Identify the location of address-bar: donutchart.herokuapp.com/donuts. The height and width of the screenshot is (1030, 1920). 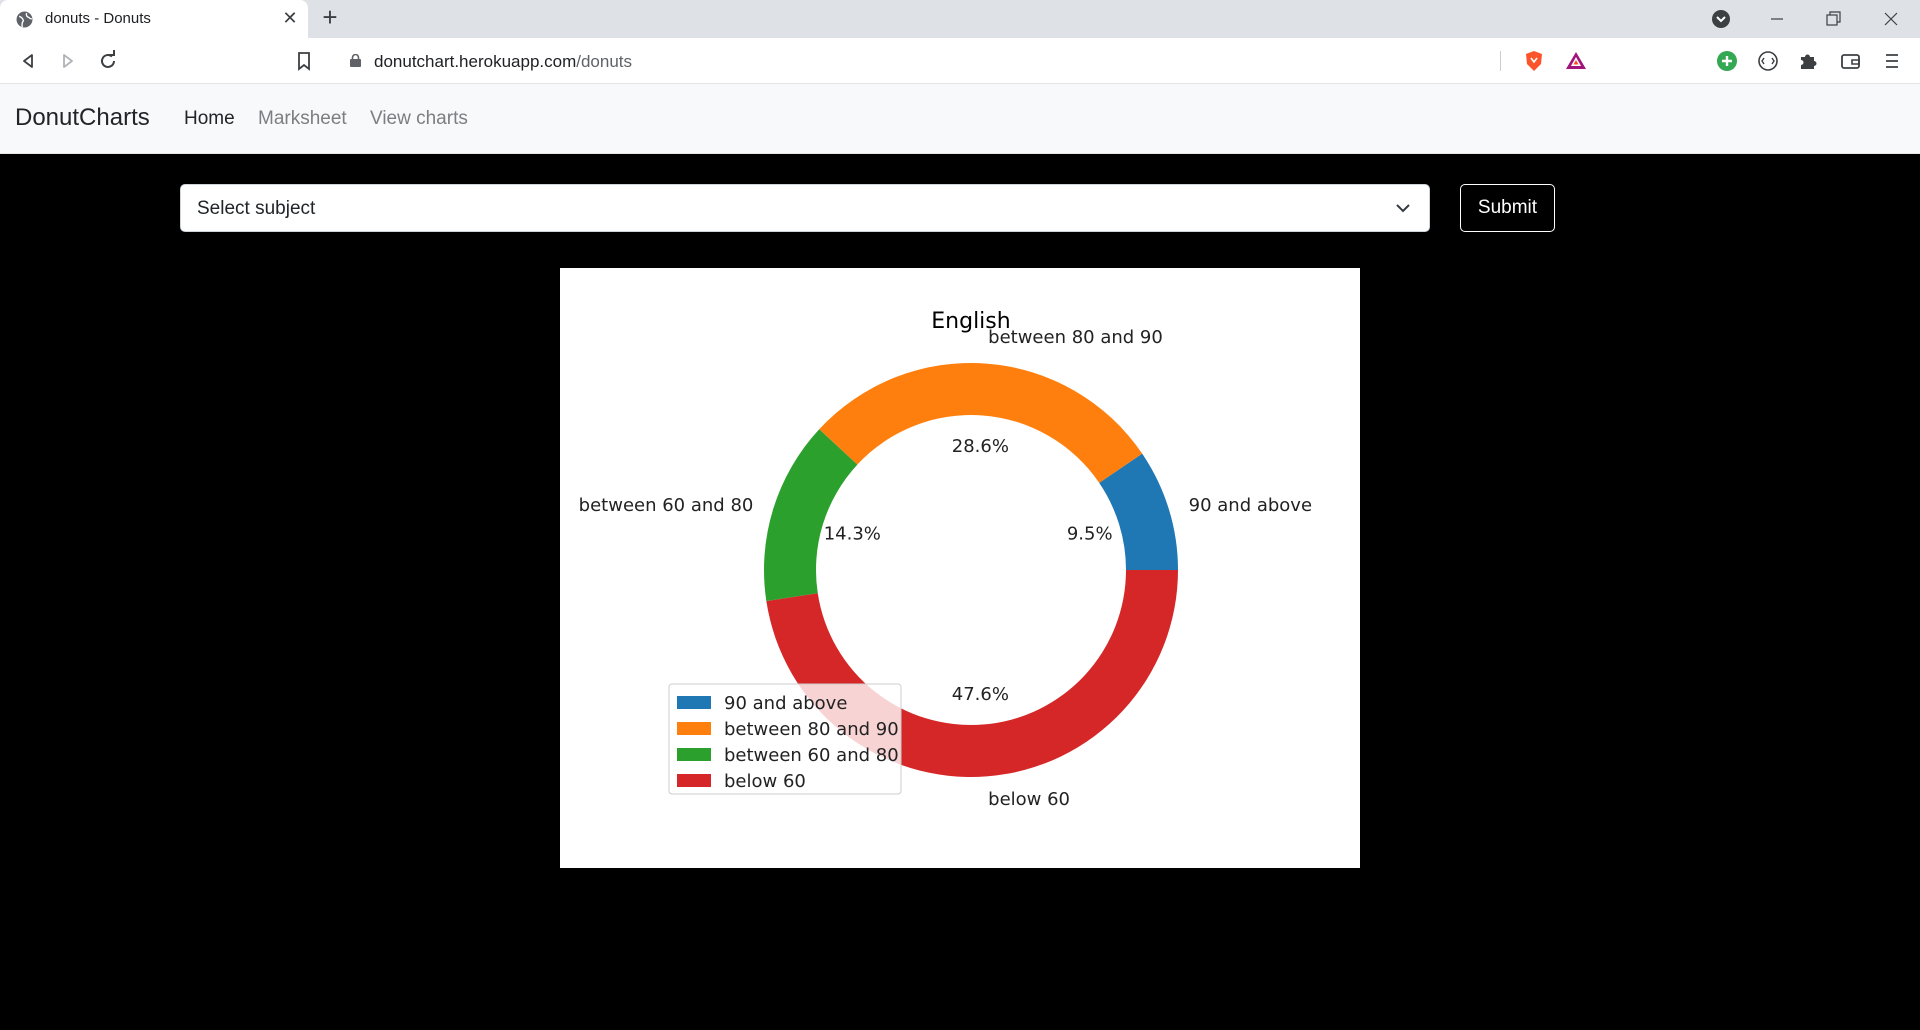
(961, 61).